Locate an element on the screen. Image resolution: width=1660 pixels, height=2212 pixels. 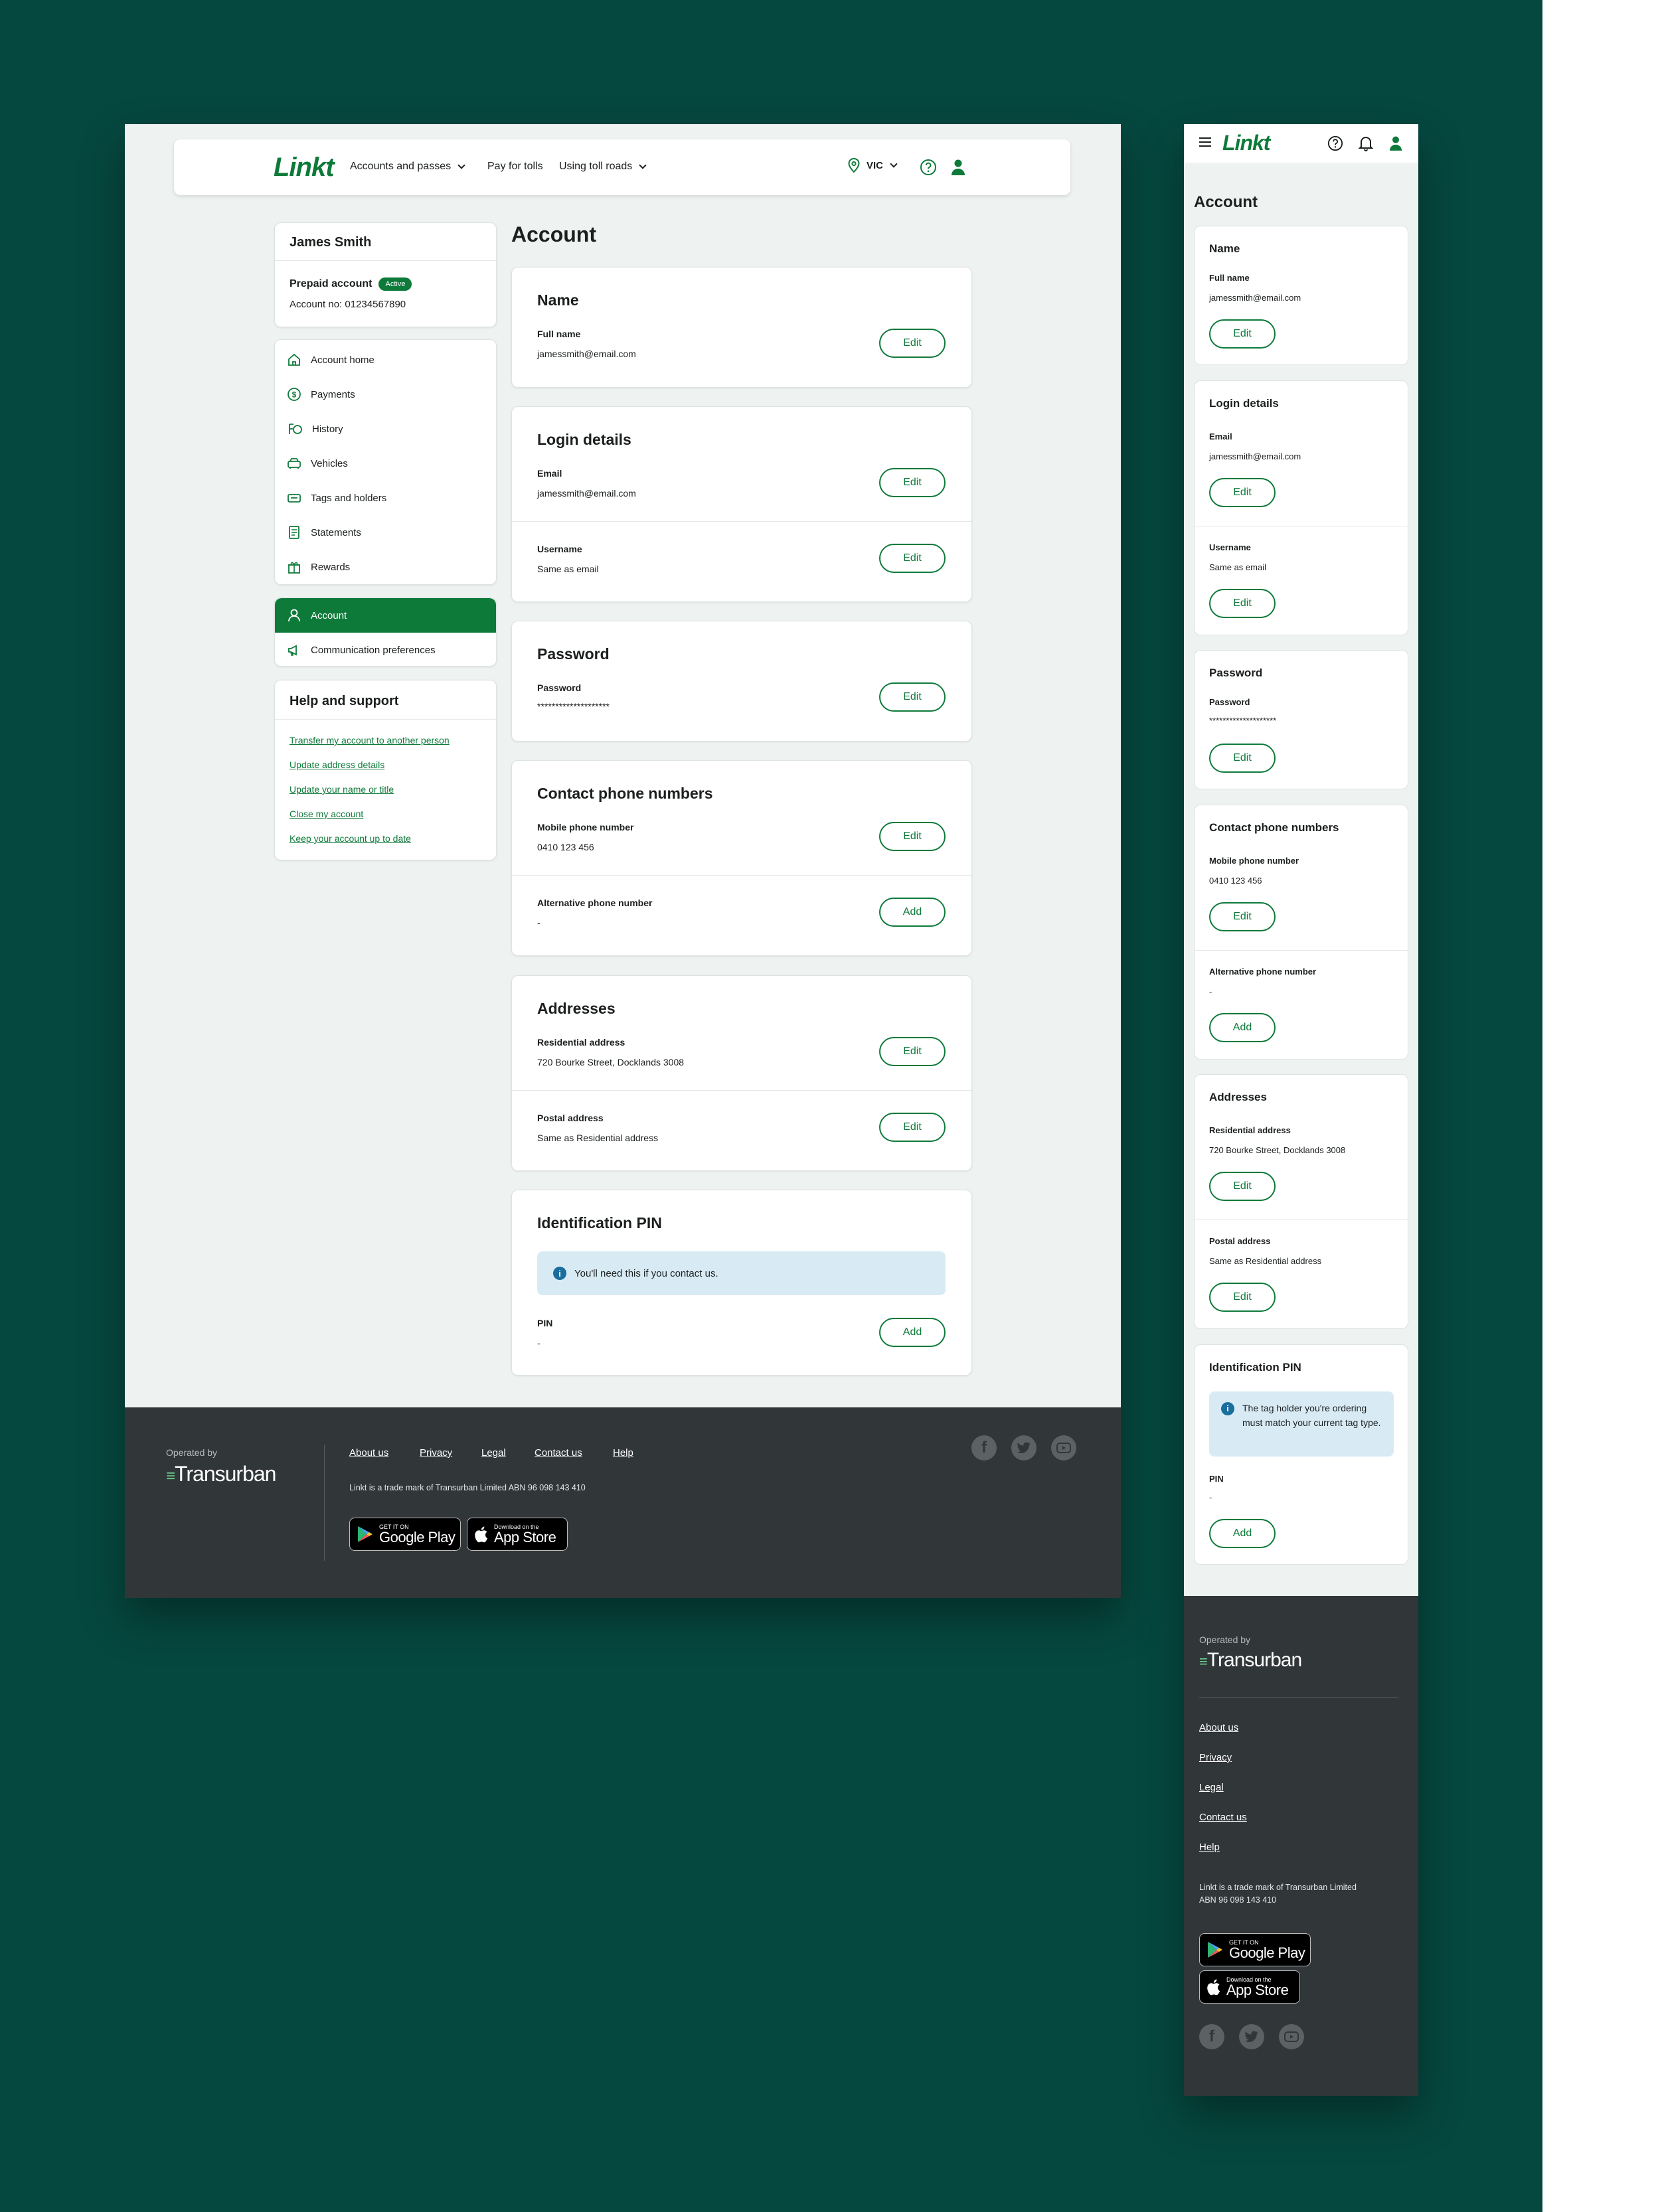
mobile-label: Mobile phone number is located at coordinates (1254, 861).